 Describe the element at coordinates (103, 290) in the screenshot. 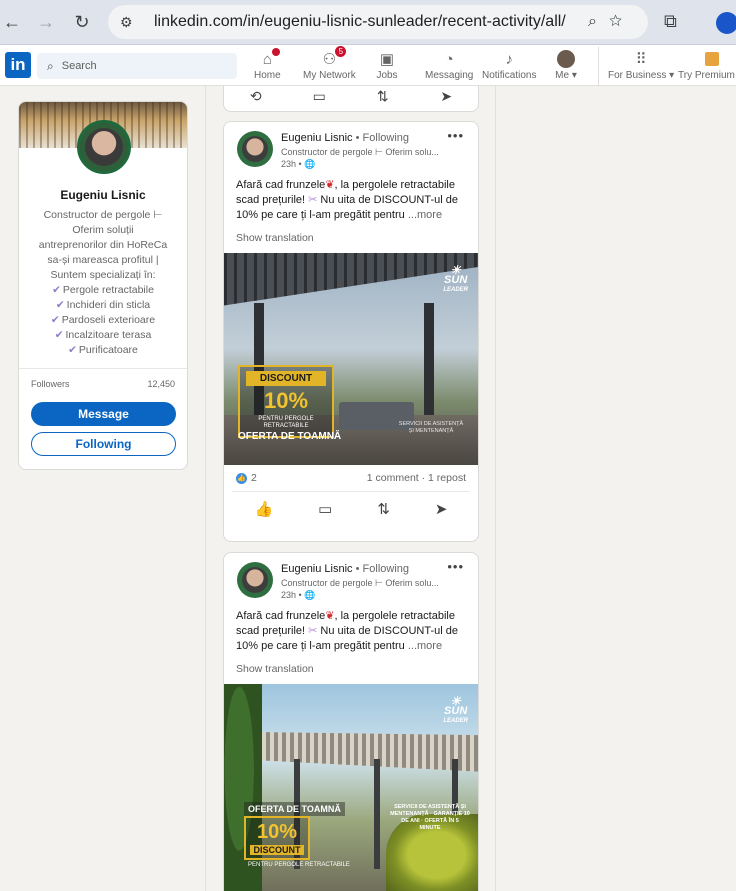

I see `specialty-item: ✔ Pergole retractabile` at that location.